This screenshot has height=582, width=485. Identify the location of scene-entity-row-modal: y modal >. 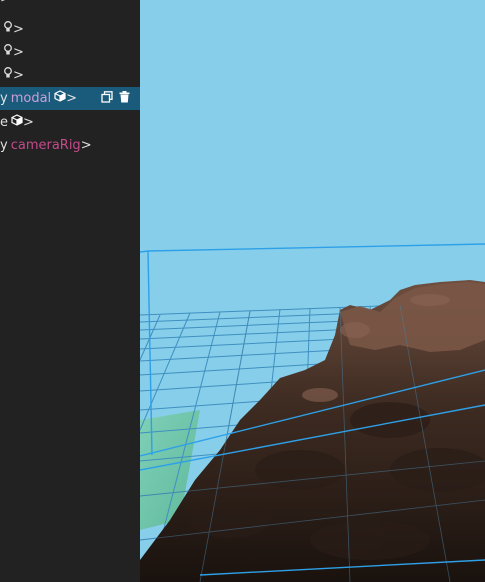
(70, 98).